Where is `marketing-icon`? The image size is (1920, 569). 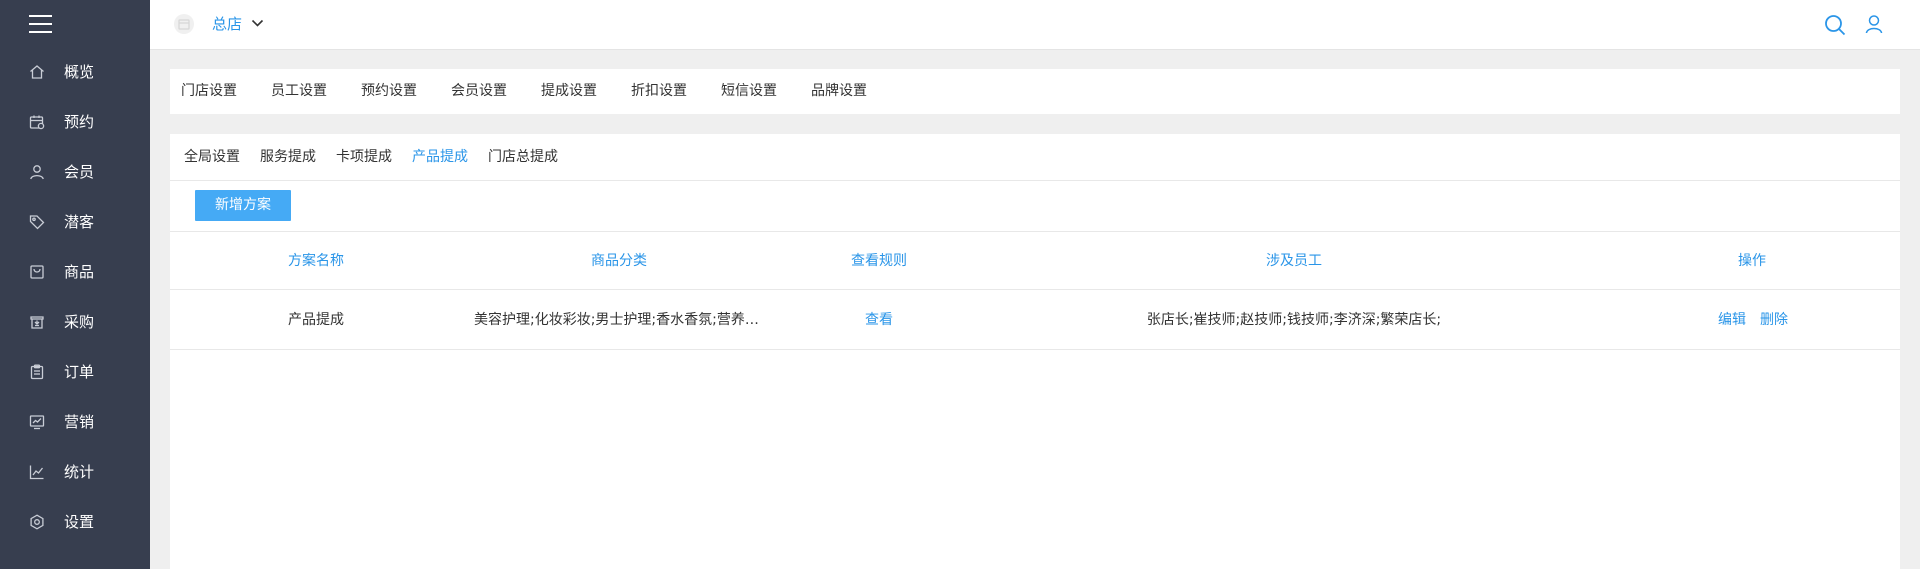
marketing-icon is located at coordinates (37, 422).